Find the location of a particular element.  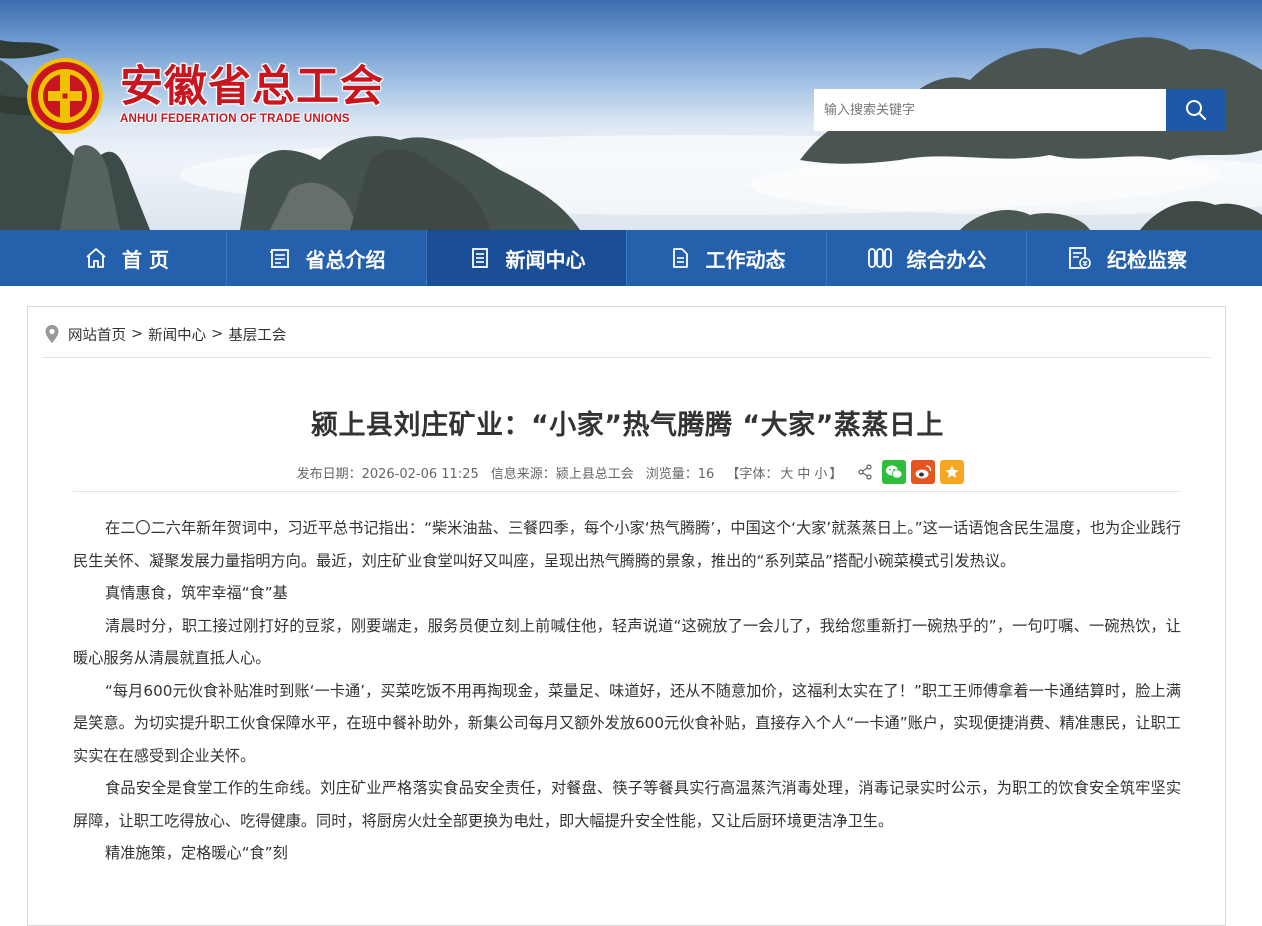

publish-date: 发布日期：2026-02-06 11:25 is located at coordinates (387, 474).